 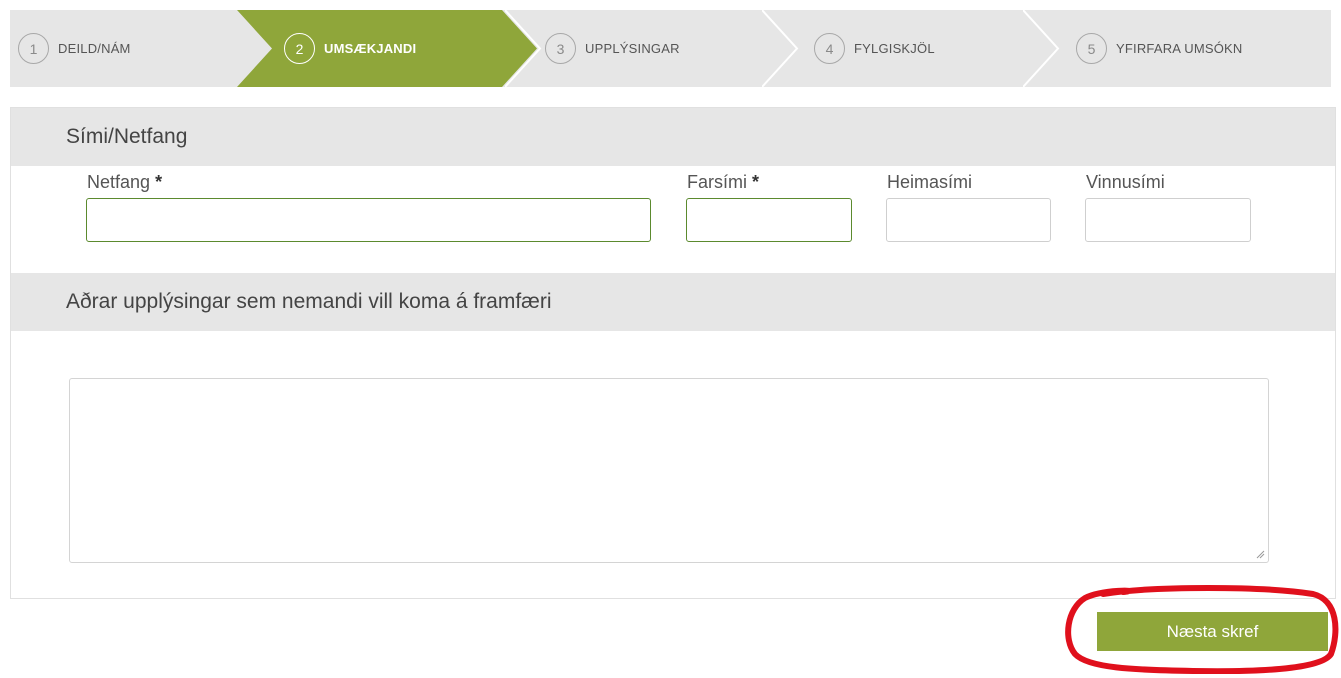 I want to click on step-label: UPPLÝSINGAR, so click(x=632, y=48).